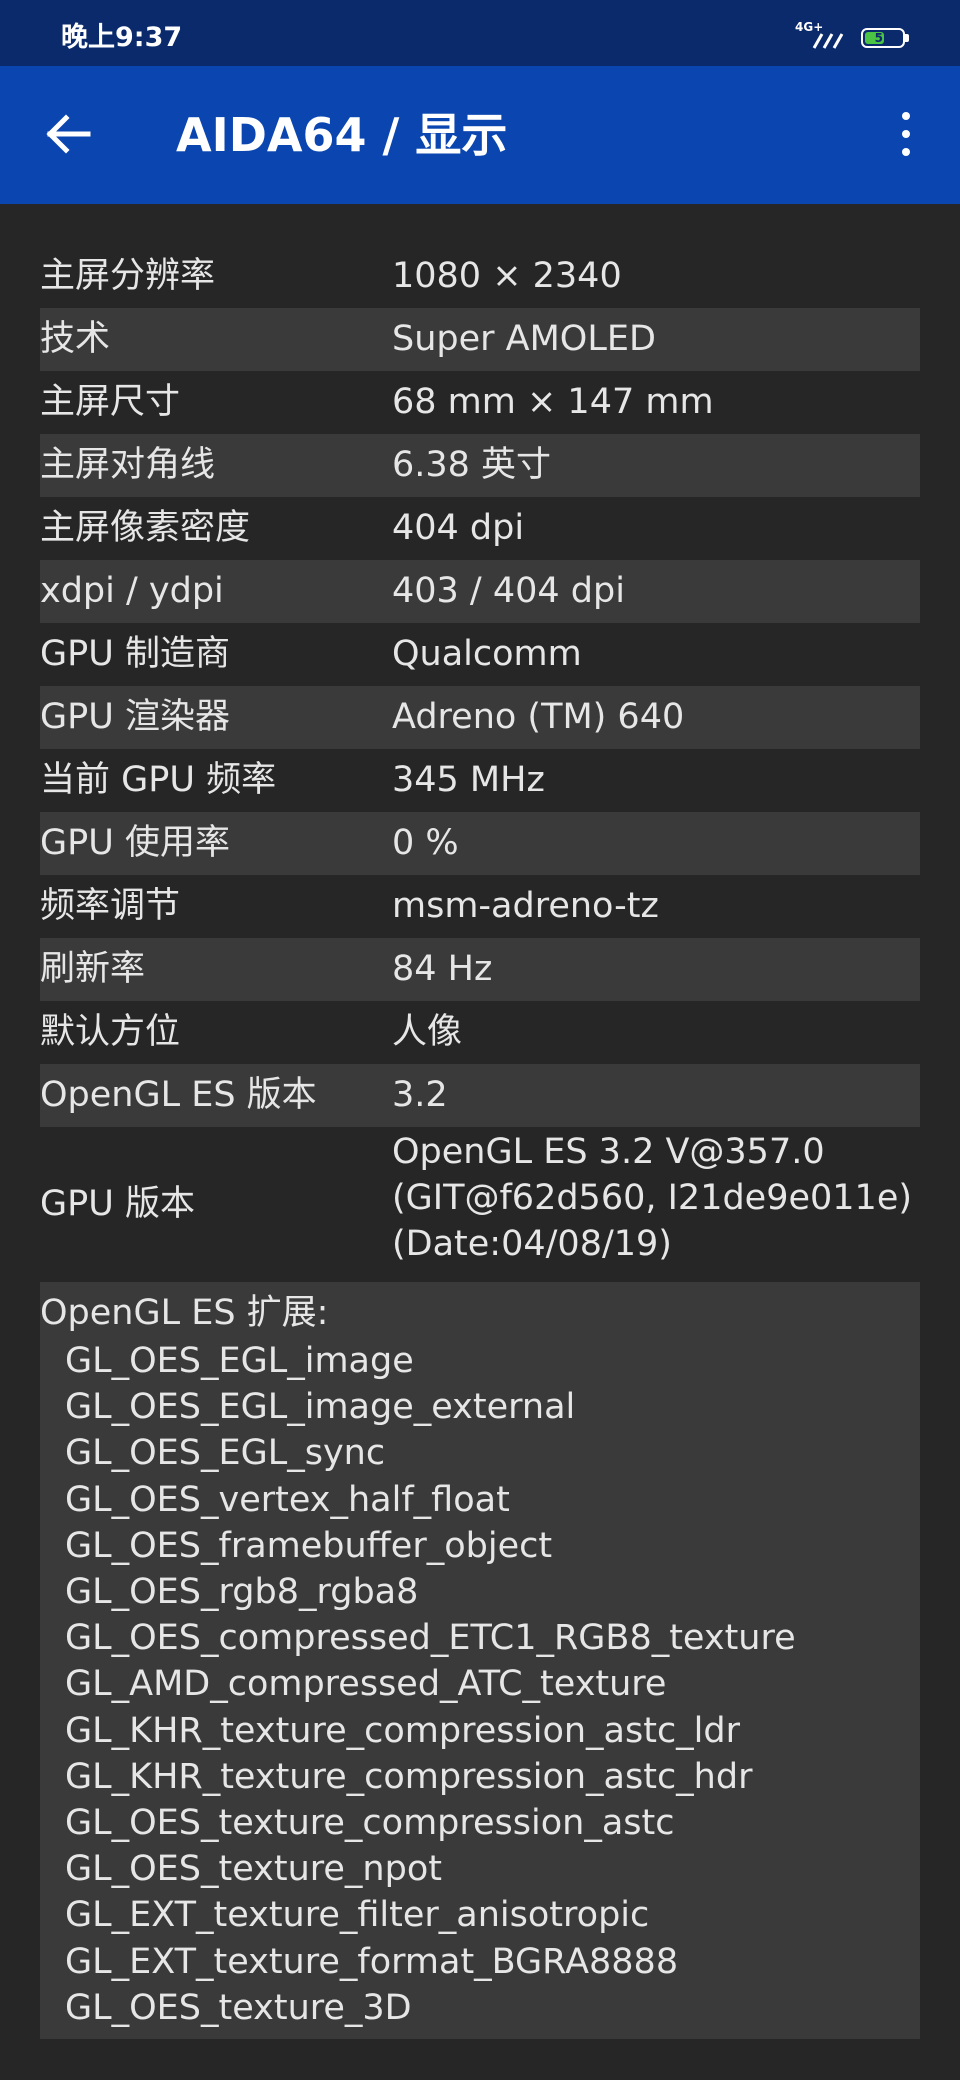 This screenshot has width=960, height=2080. Describe the element at coordinates (427, 1032) in the screenshot. I see `info-value: 人像` at that location.